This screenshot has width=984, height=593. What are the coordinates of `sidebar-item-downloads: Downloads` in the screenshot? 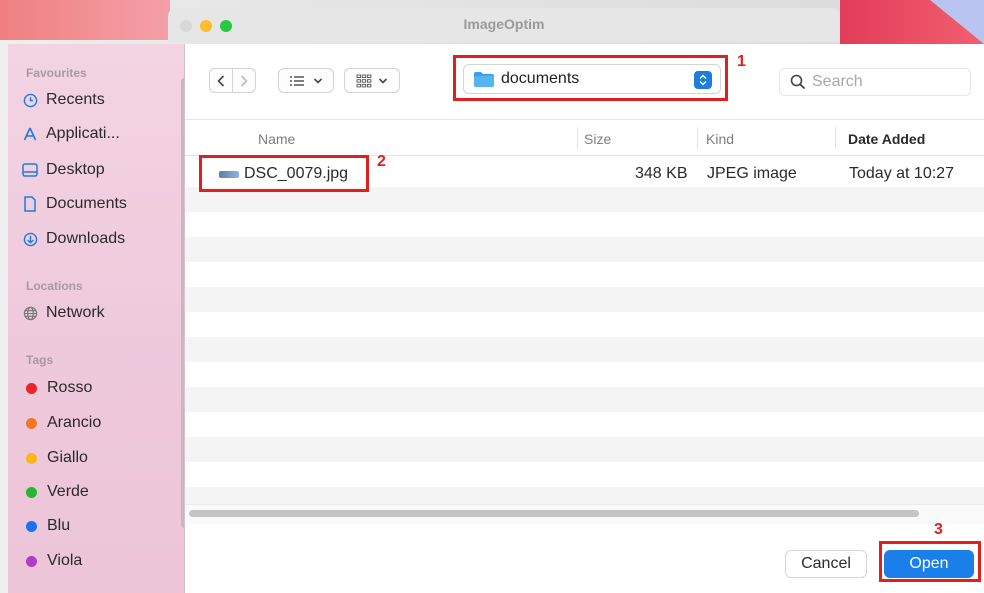 It's located at (73, 239).